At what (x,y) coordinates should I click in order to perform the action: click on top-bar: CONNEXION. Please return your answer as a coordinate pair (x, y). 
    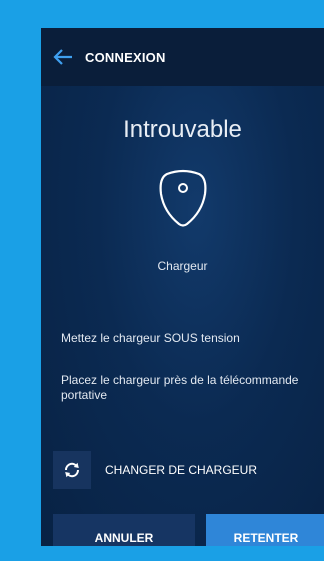
    Looking at the image, I should click on (182, 57).